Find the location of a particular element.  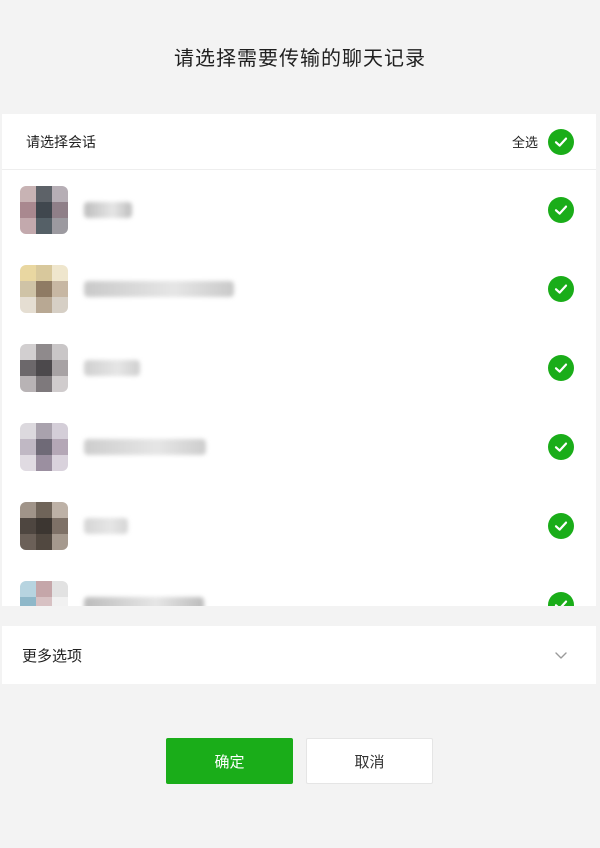

select-all-check-icon is located at coordinates (561, 141).